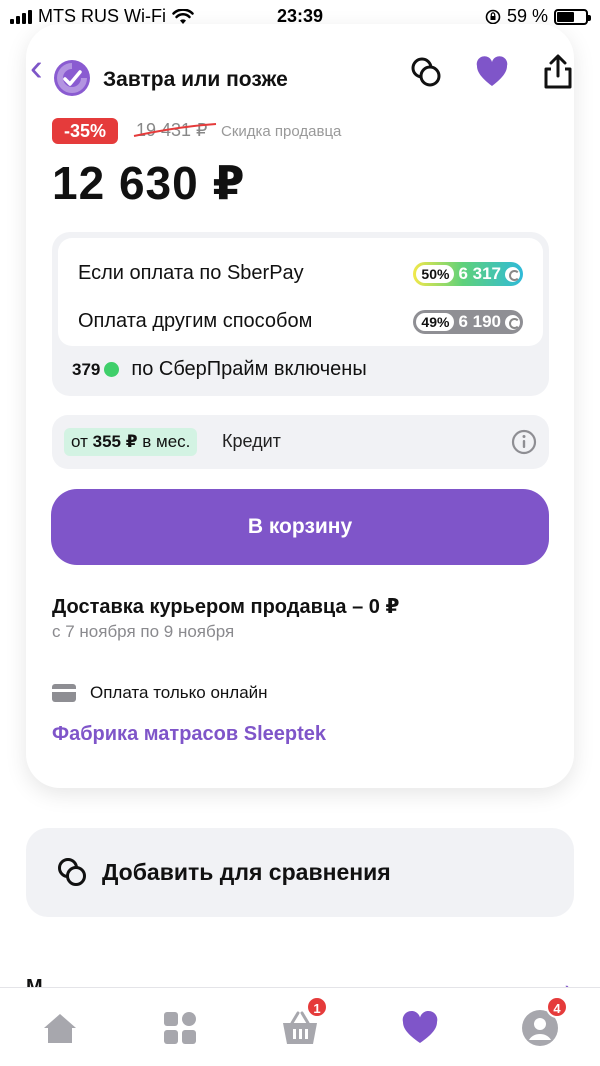 Image resolution: width=600 pixels, height=1066 pixels. Describe the element at coordinates (195, 80) in the screenshot. I see `merchant-name: Завтра или позже` at that location.